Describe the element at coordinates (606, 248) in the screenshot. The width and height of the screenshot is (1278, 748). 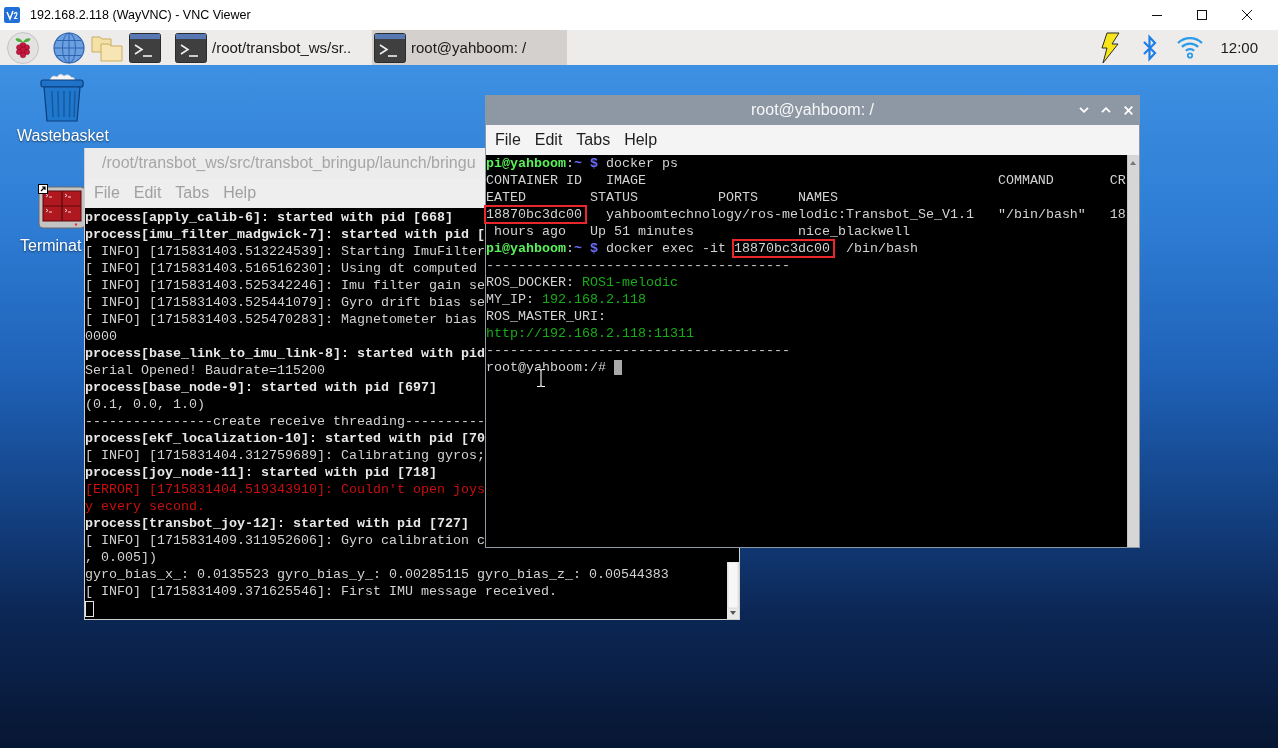
I see `terminal-text: pi@yahboom:~ $ docker exec -it` at that location.